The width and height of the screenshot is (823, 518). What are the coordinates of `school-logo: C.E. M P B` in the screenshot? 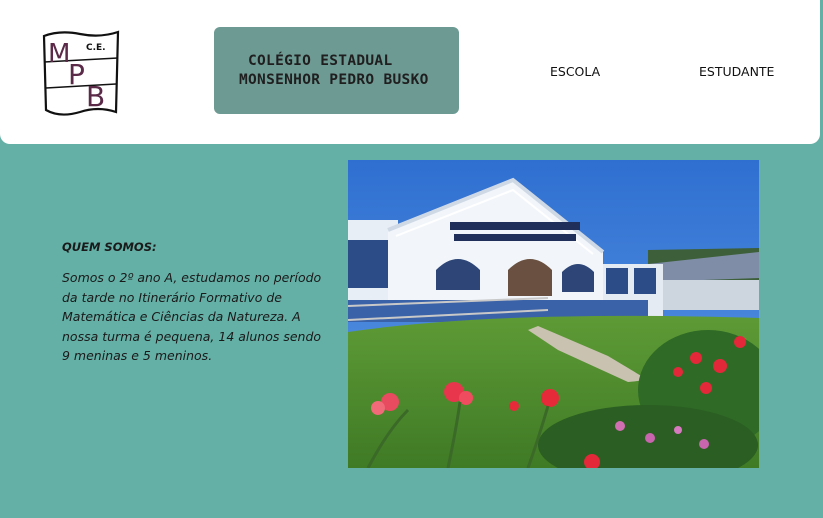 It's located at (81, 73).